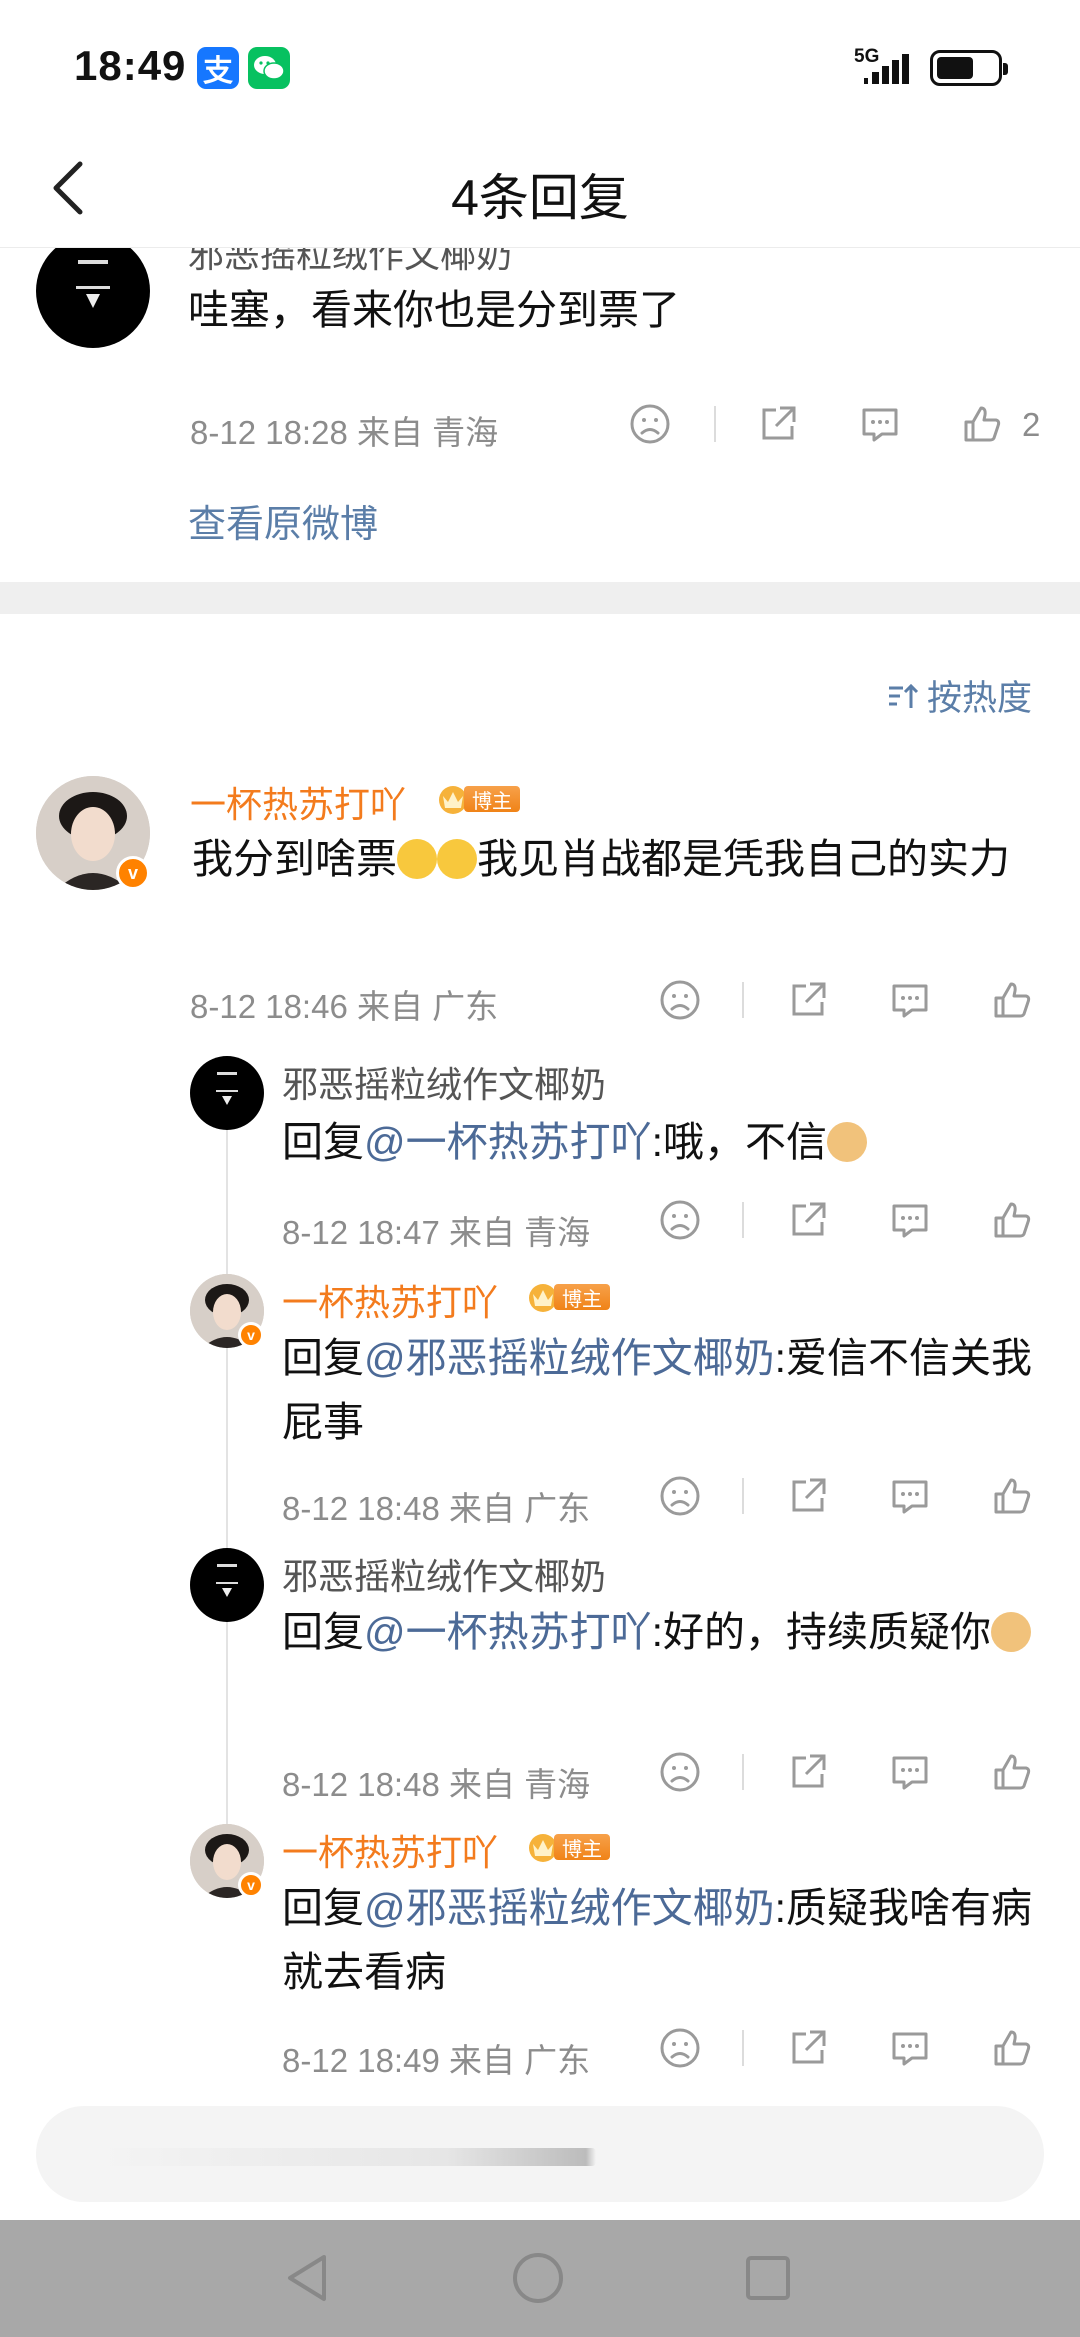 The image size is (1080, 2337). What do you see at coordinates (298, 802) in the screenshot?
I see `comment-author: 一杯热苏打吖` at bounding box center [298, 802].